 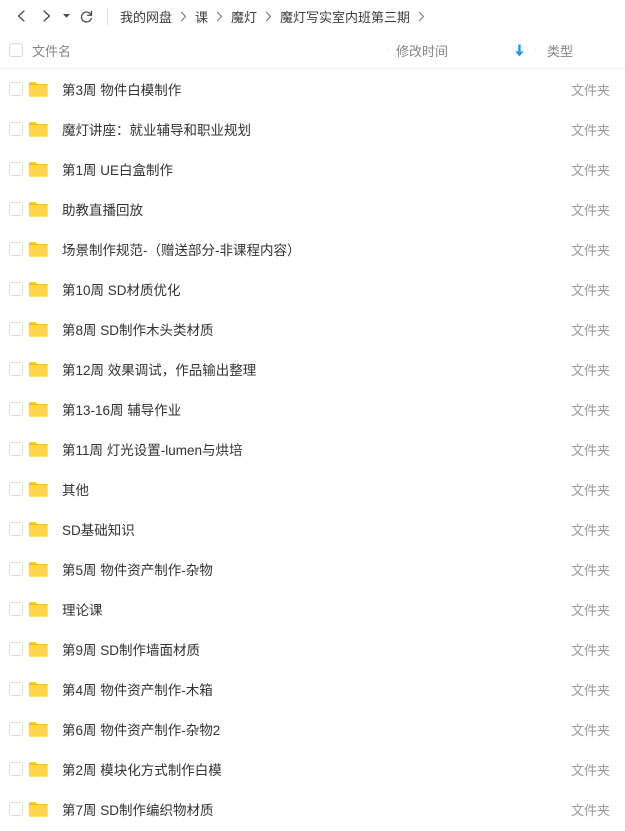 What do you see at coordinates (208, 50) in the screenshot?
I see `column-header-name: 文件名` at bounding box center [208, 50].